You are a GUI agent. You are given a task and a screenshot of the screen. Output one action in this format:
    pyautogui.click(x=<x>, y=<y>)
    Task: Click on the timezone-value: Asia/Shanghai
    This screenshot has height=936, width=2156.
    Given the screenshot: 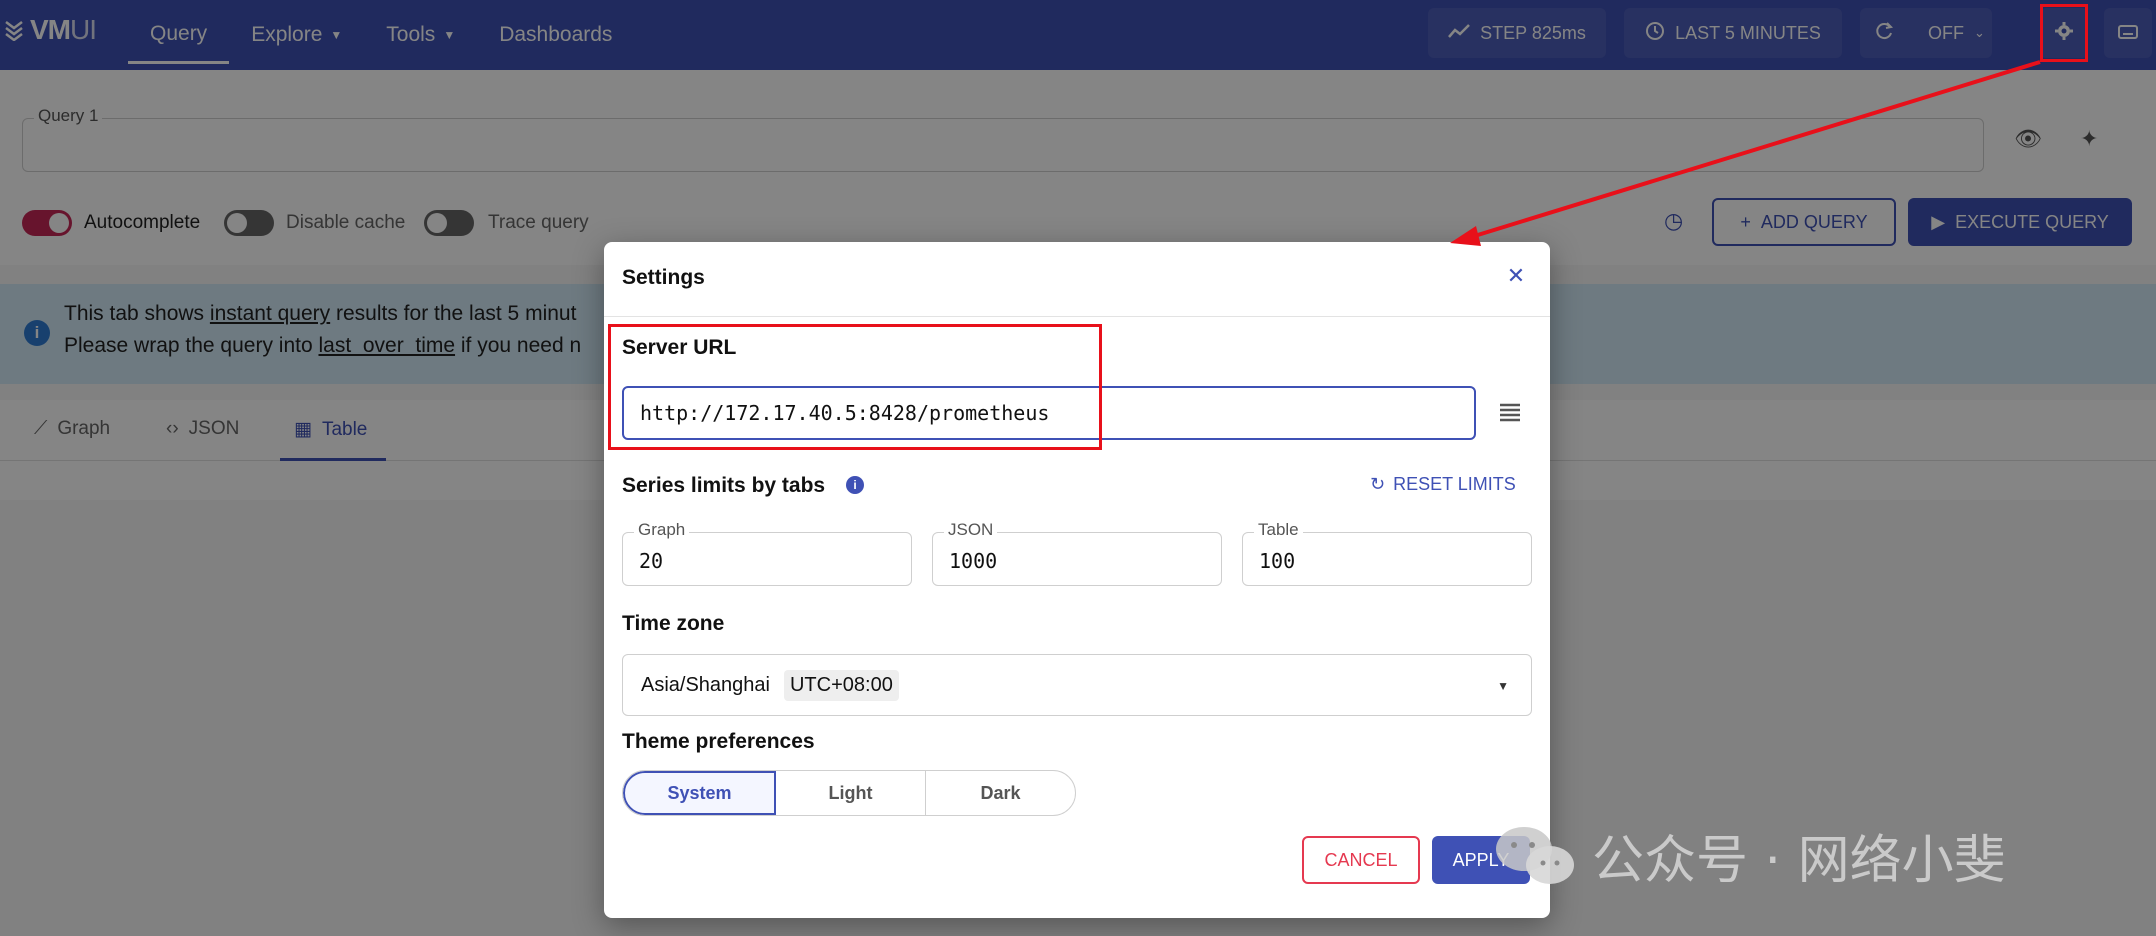 What is the action you would take?
    pyautogui.click(x=705, y=684)
    